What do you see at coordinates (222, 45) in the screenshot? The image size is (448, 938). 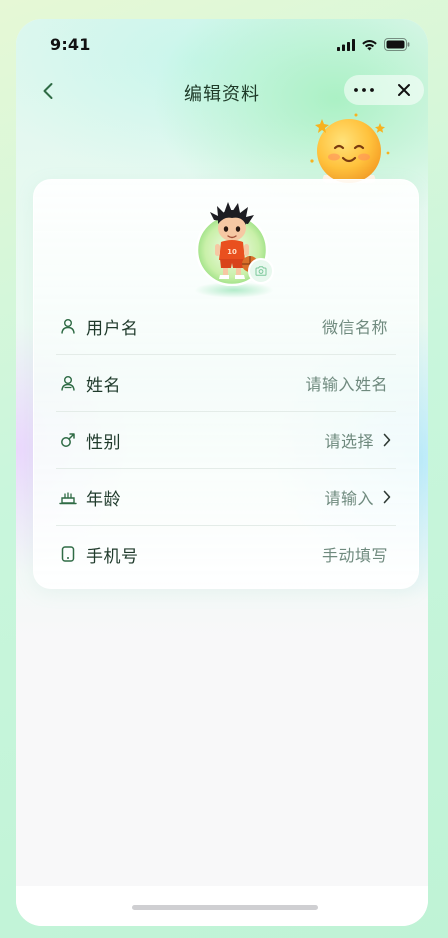 I see `status-bar: 9:41` at bounding box center [222, 45].